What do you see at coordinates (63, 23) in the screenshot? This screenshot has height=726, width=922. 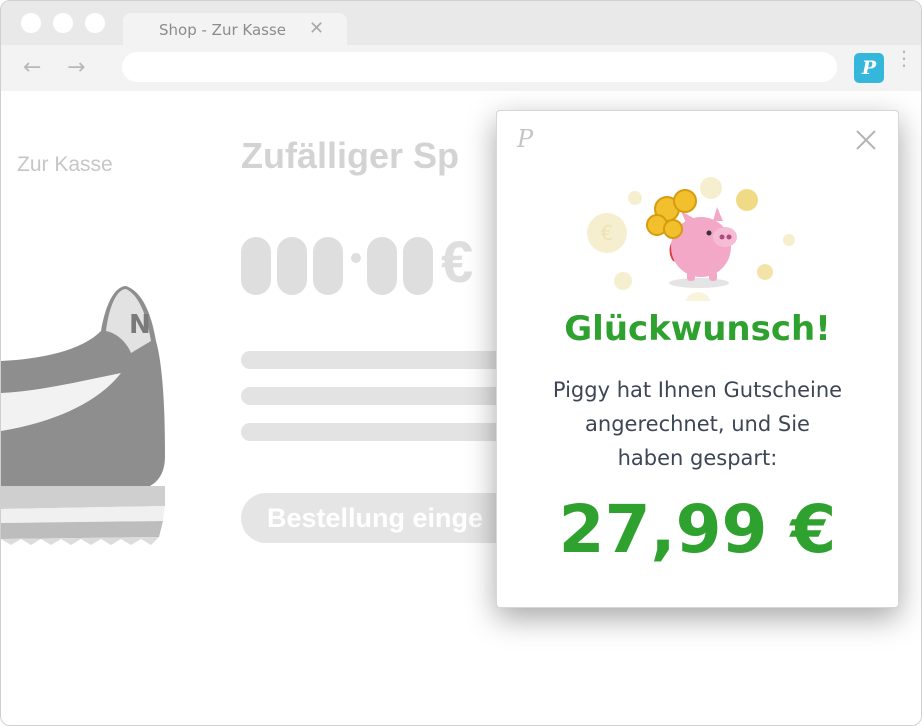 I see `window-minimize-dot` at bounding box center [63, 23].